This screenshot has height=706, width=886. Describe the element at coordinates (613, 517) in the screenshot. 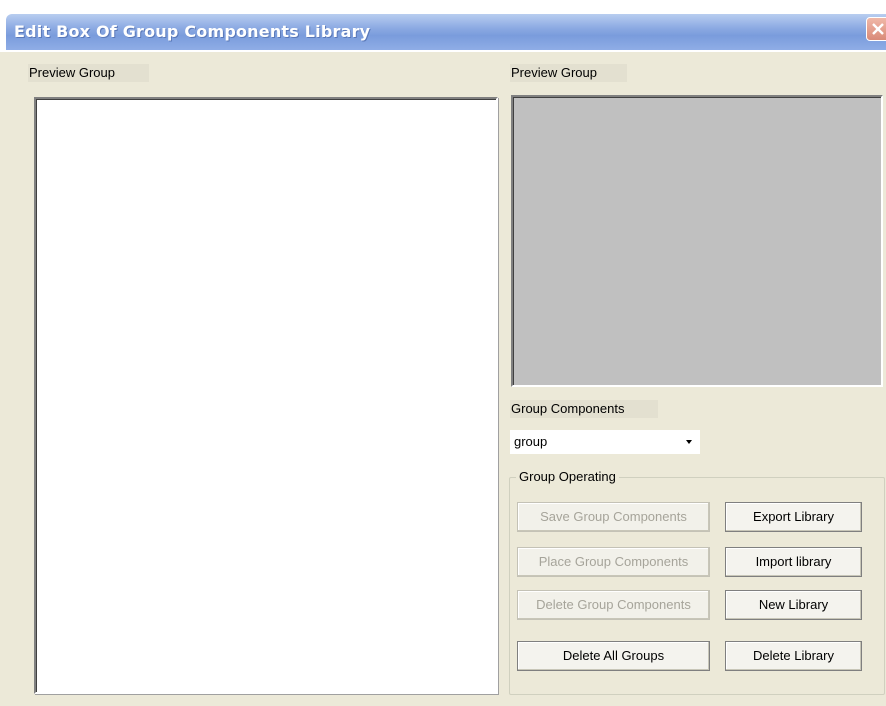

I see `save-group-components-button: Save Group Components` at that location.